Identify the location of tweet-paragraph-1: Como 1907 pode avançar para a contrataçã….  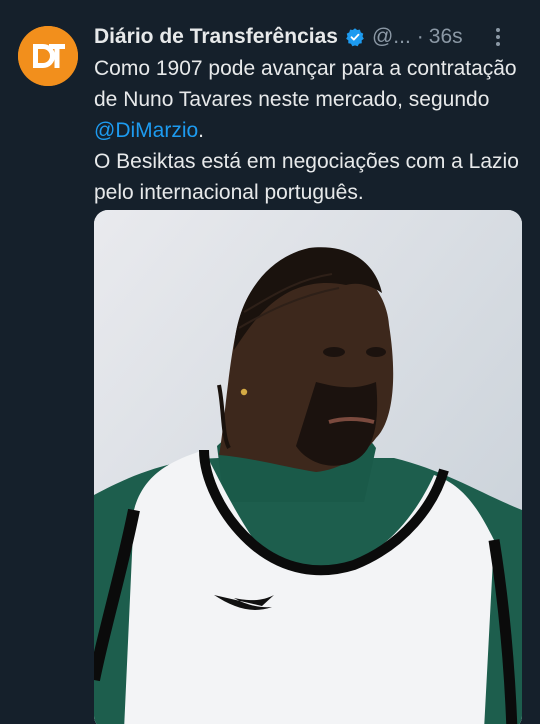
(309, 99).